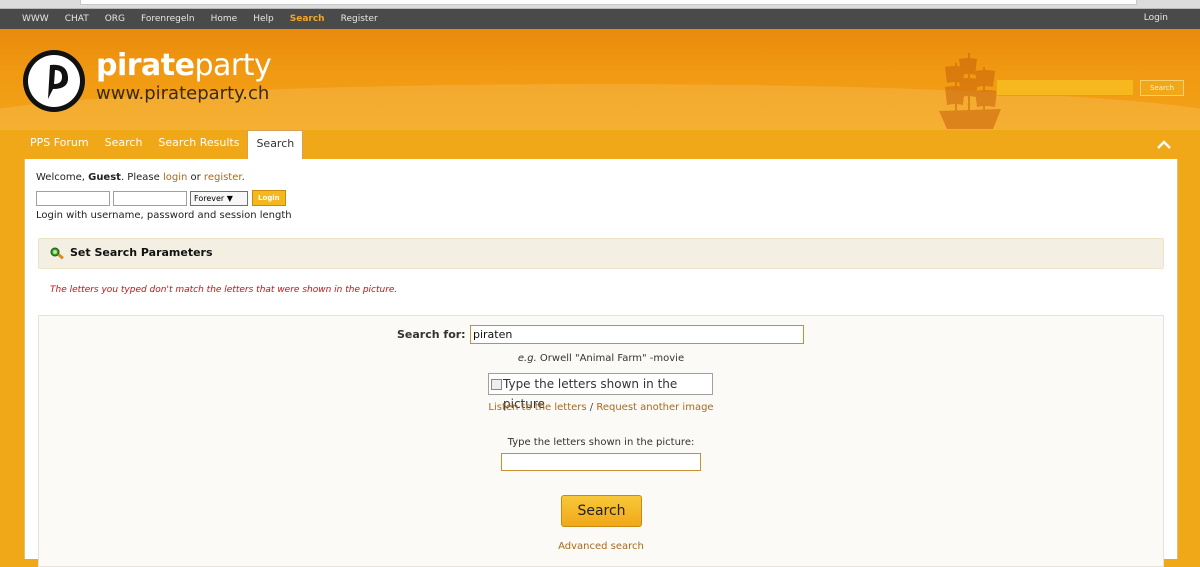 This screenshot has width=1200, height=567. Describe the element at coordinates (150, 198) in the screenshot. I see `password-field` at that location.